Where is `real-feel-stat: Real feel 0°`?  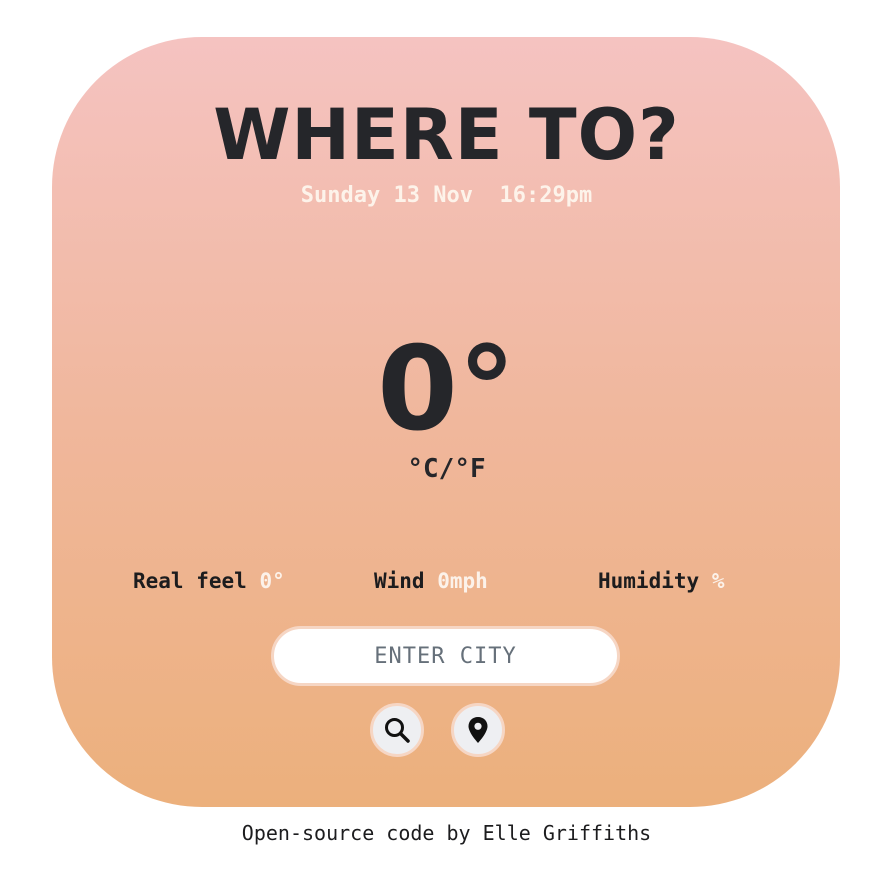 real-feel-stat: Real feel 0° is located at coordinates (209, 581).